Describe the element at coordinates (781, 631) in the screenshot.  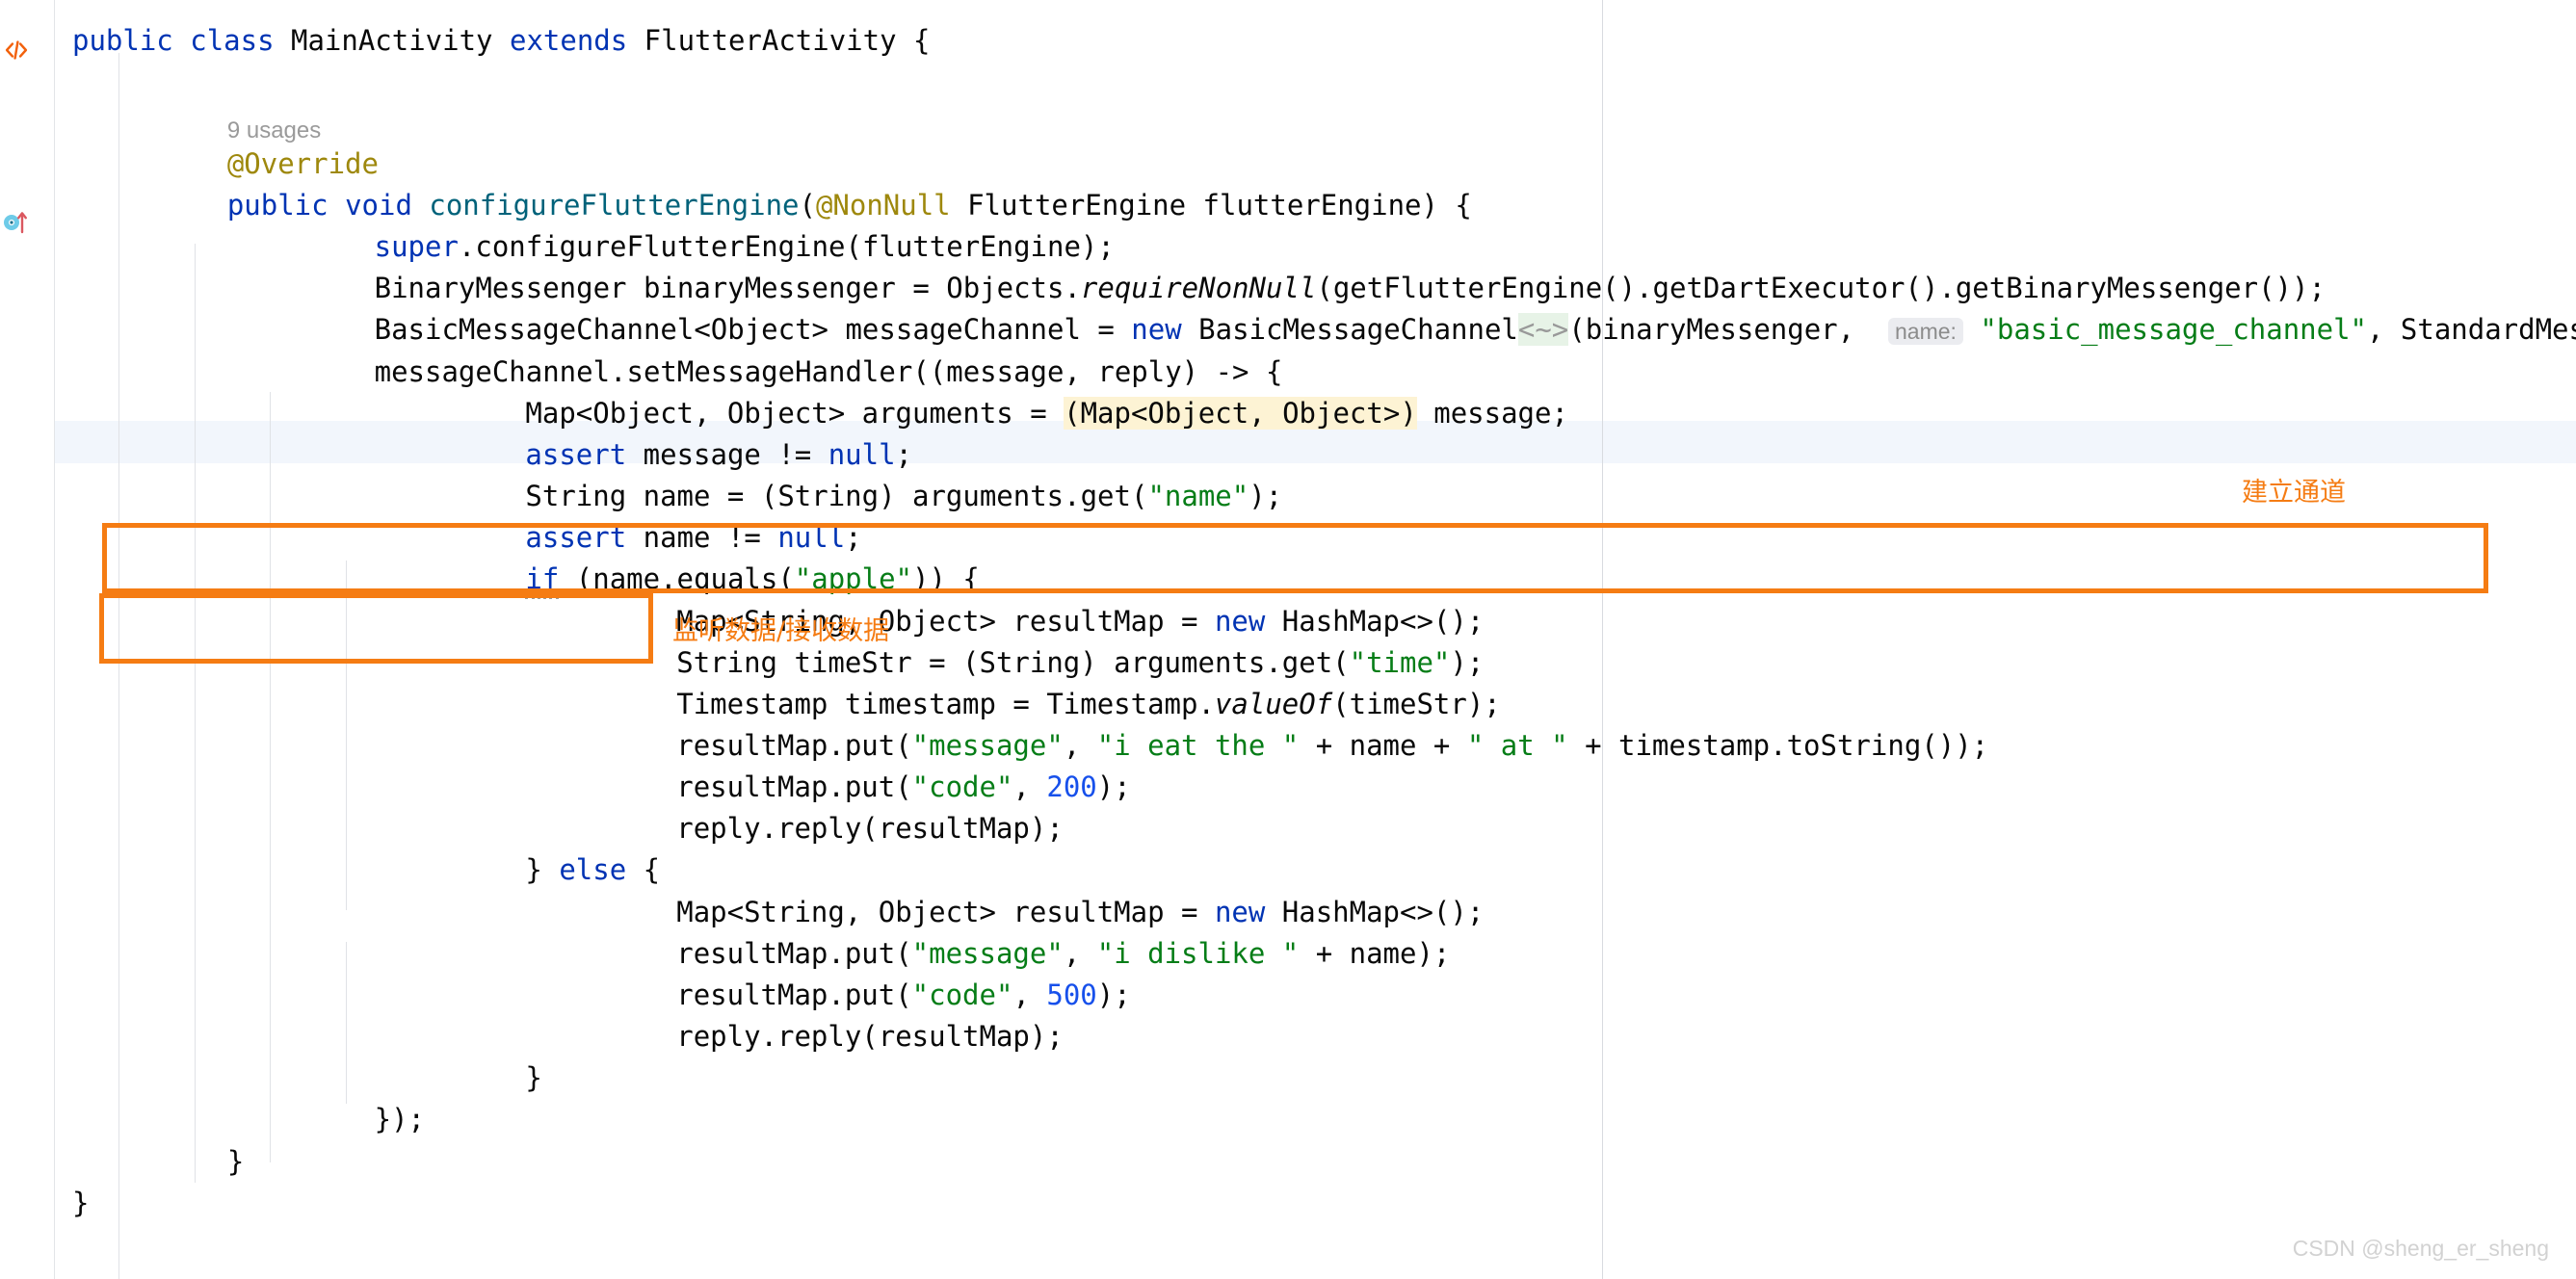
I see `note-listen-receive: 监听数据/接收数据` at that location.